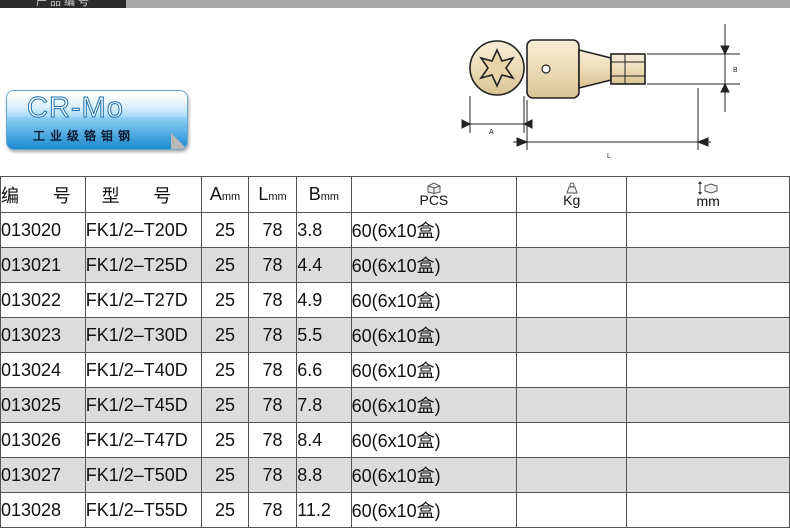 This screenshot has width=790, height=528. What do you see at coordinates (277, 197) in the screenshot?
I see `header-l-unit: mm` at bounding box center [277, 197].